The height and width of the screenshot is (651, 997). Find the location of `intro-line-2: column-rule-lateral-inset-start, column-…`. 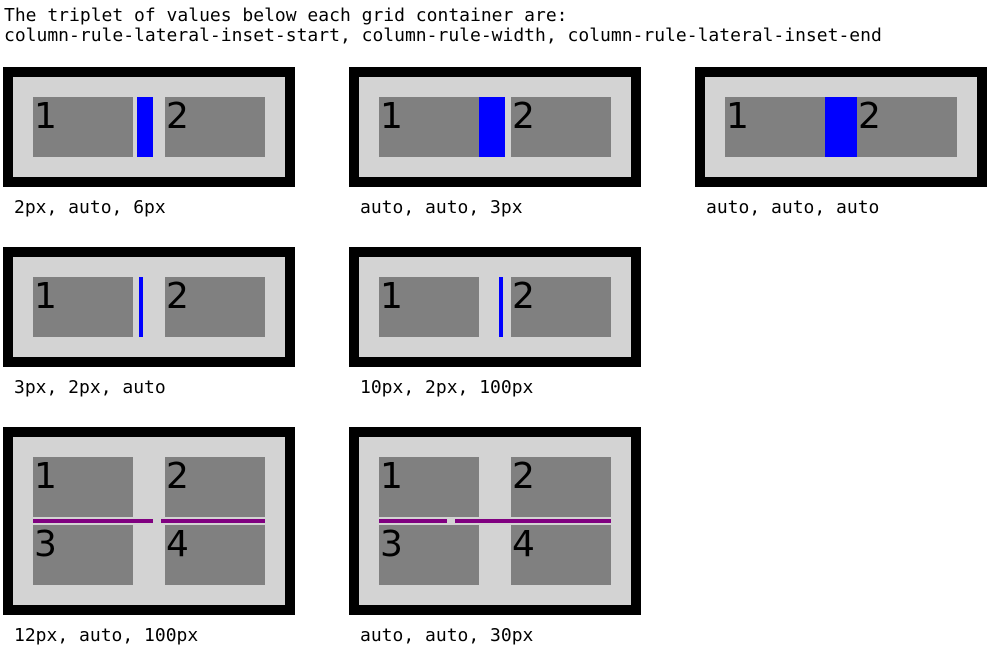

intro-line-2: column-rule-lateral-inset-start, column-… is located at coordinates (443, 35).